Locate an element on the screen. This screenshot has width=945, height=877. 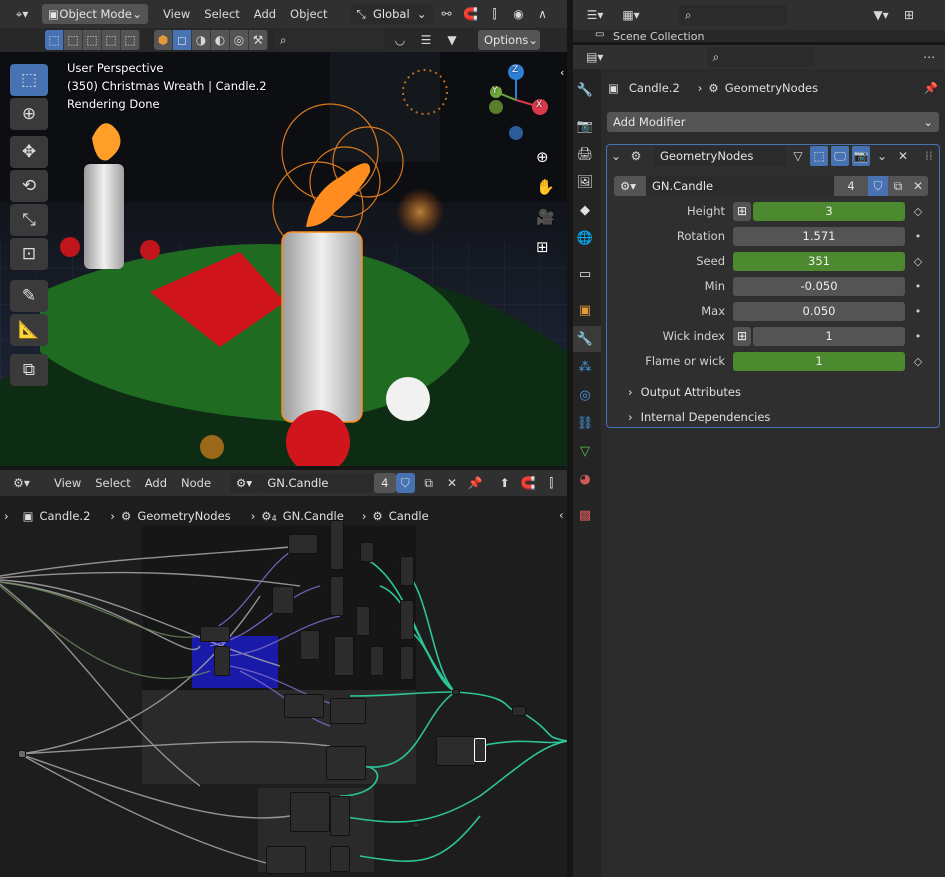
snapping-list-icon: ☰ is located at coordinates (426, 40).